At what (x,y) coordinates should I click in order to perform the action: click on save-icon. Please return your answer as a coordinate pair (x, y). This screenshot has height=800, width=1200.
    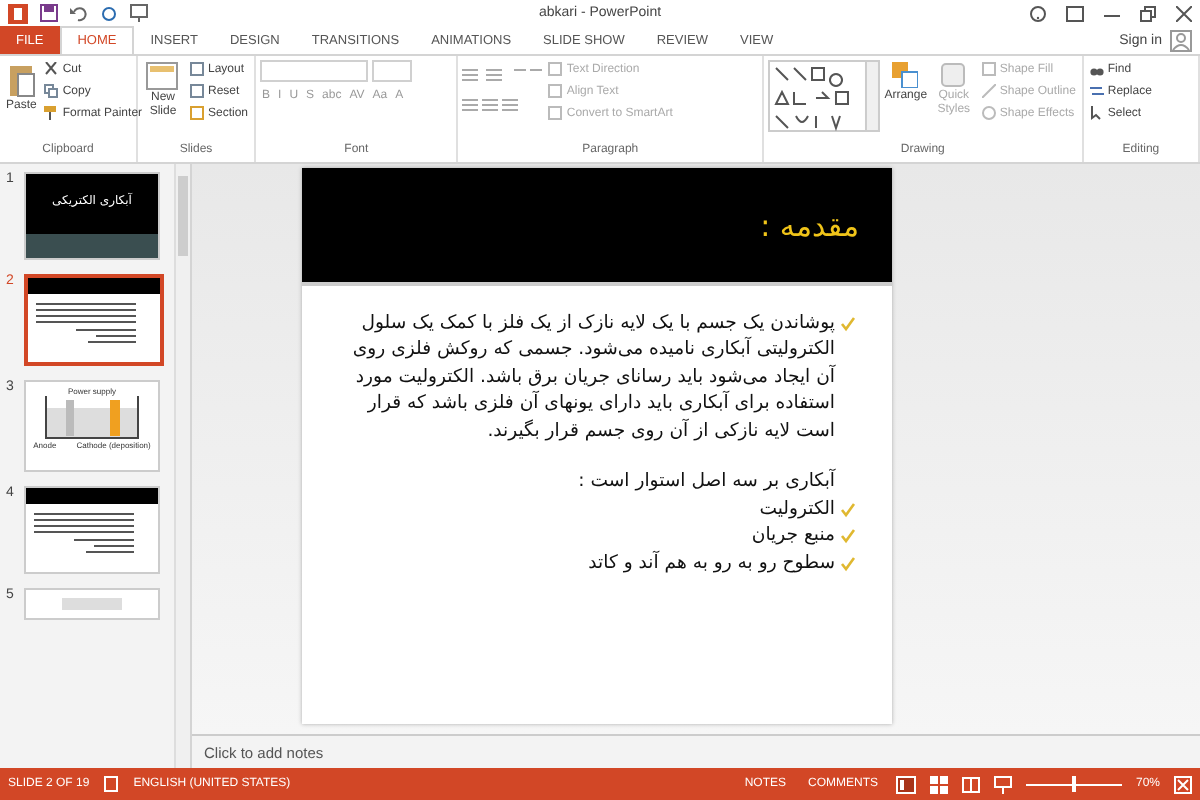
    Looking at the image, I should click on (49, 13).